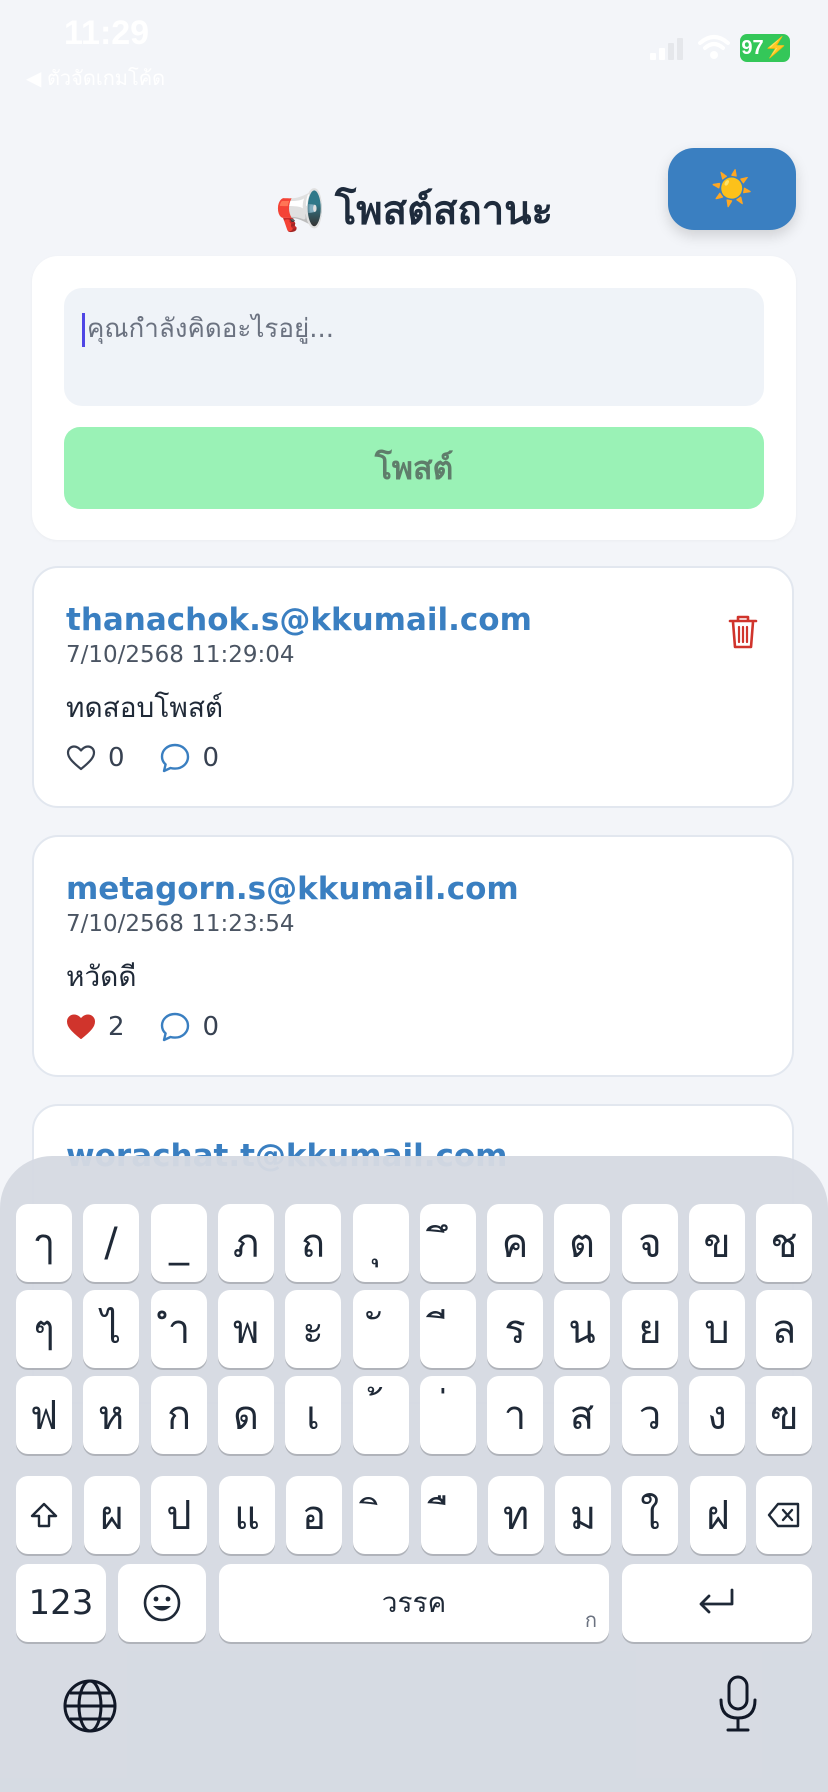 This screenshot has height=1792, width=828. Describe the element at coordinates (313, 1329) in the screenshot. I see `letter-key: ะ` at that location.